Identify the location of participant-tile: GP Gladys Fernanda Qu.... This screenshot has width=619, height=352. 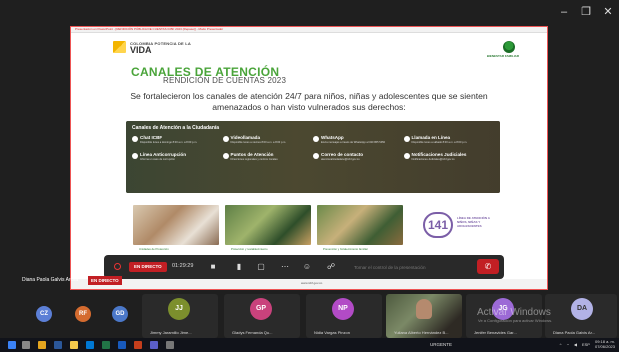
(262, 316).